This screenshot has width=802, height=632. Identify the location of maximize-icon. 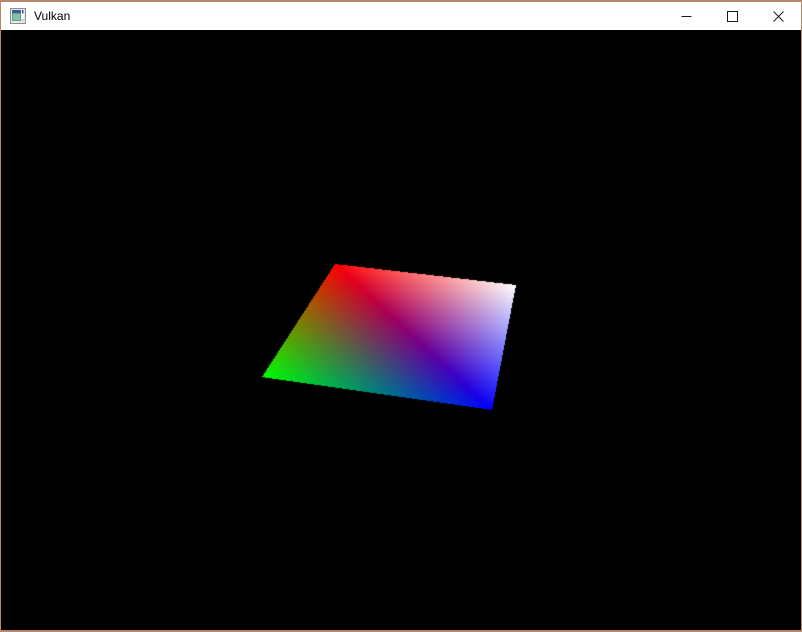
(732, 16).